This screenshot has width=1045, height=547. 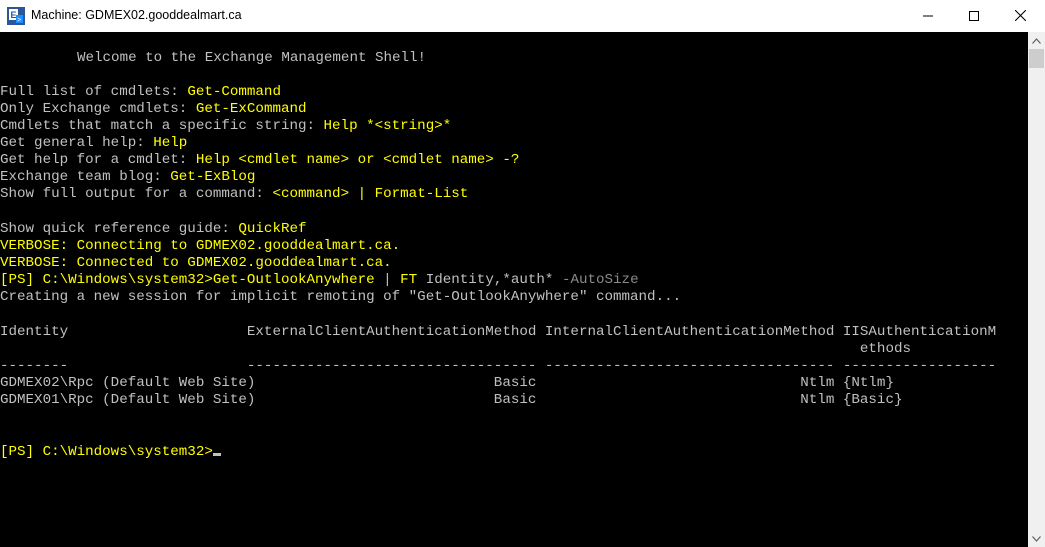 What do you see at coordinates (455, 349) in the screenshot?
I see `table-header-wrap: ethods` at bounding box center [455, 349].